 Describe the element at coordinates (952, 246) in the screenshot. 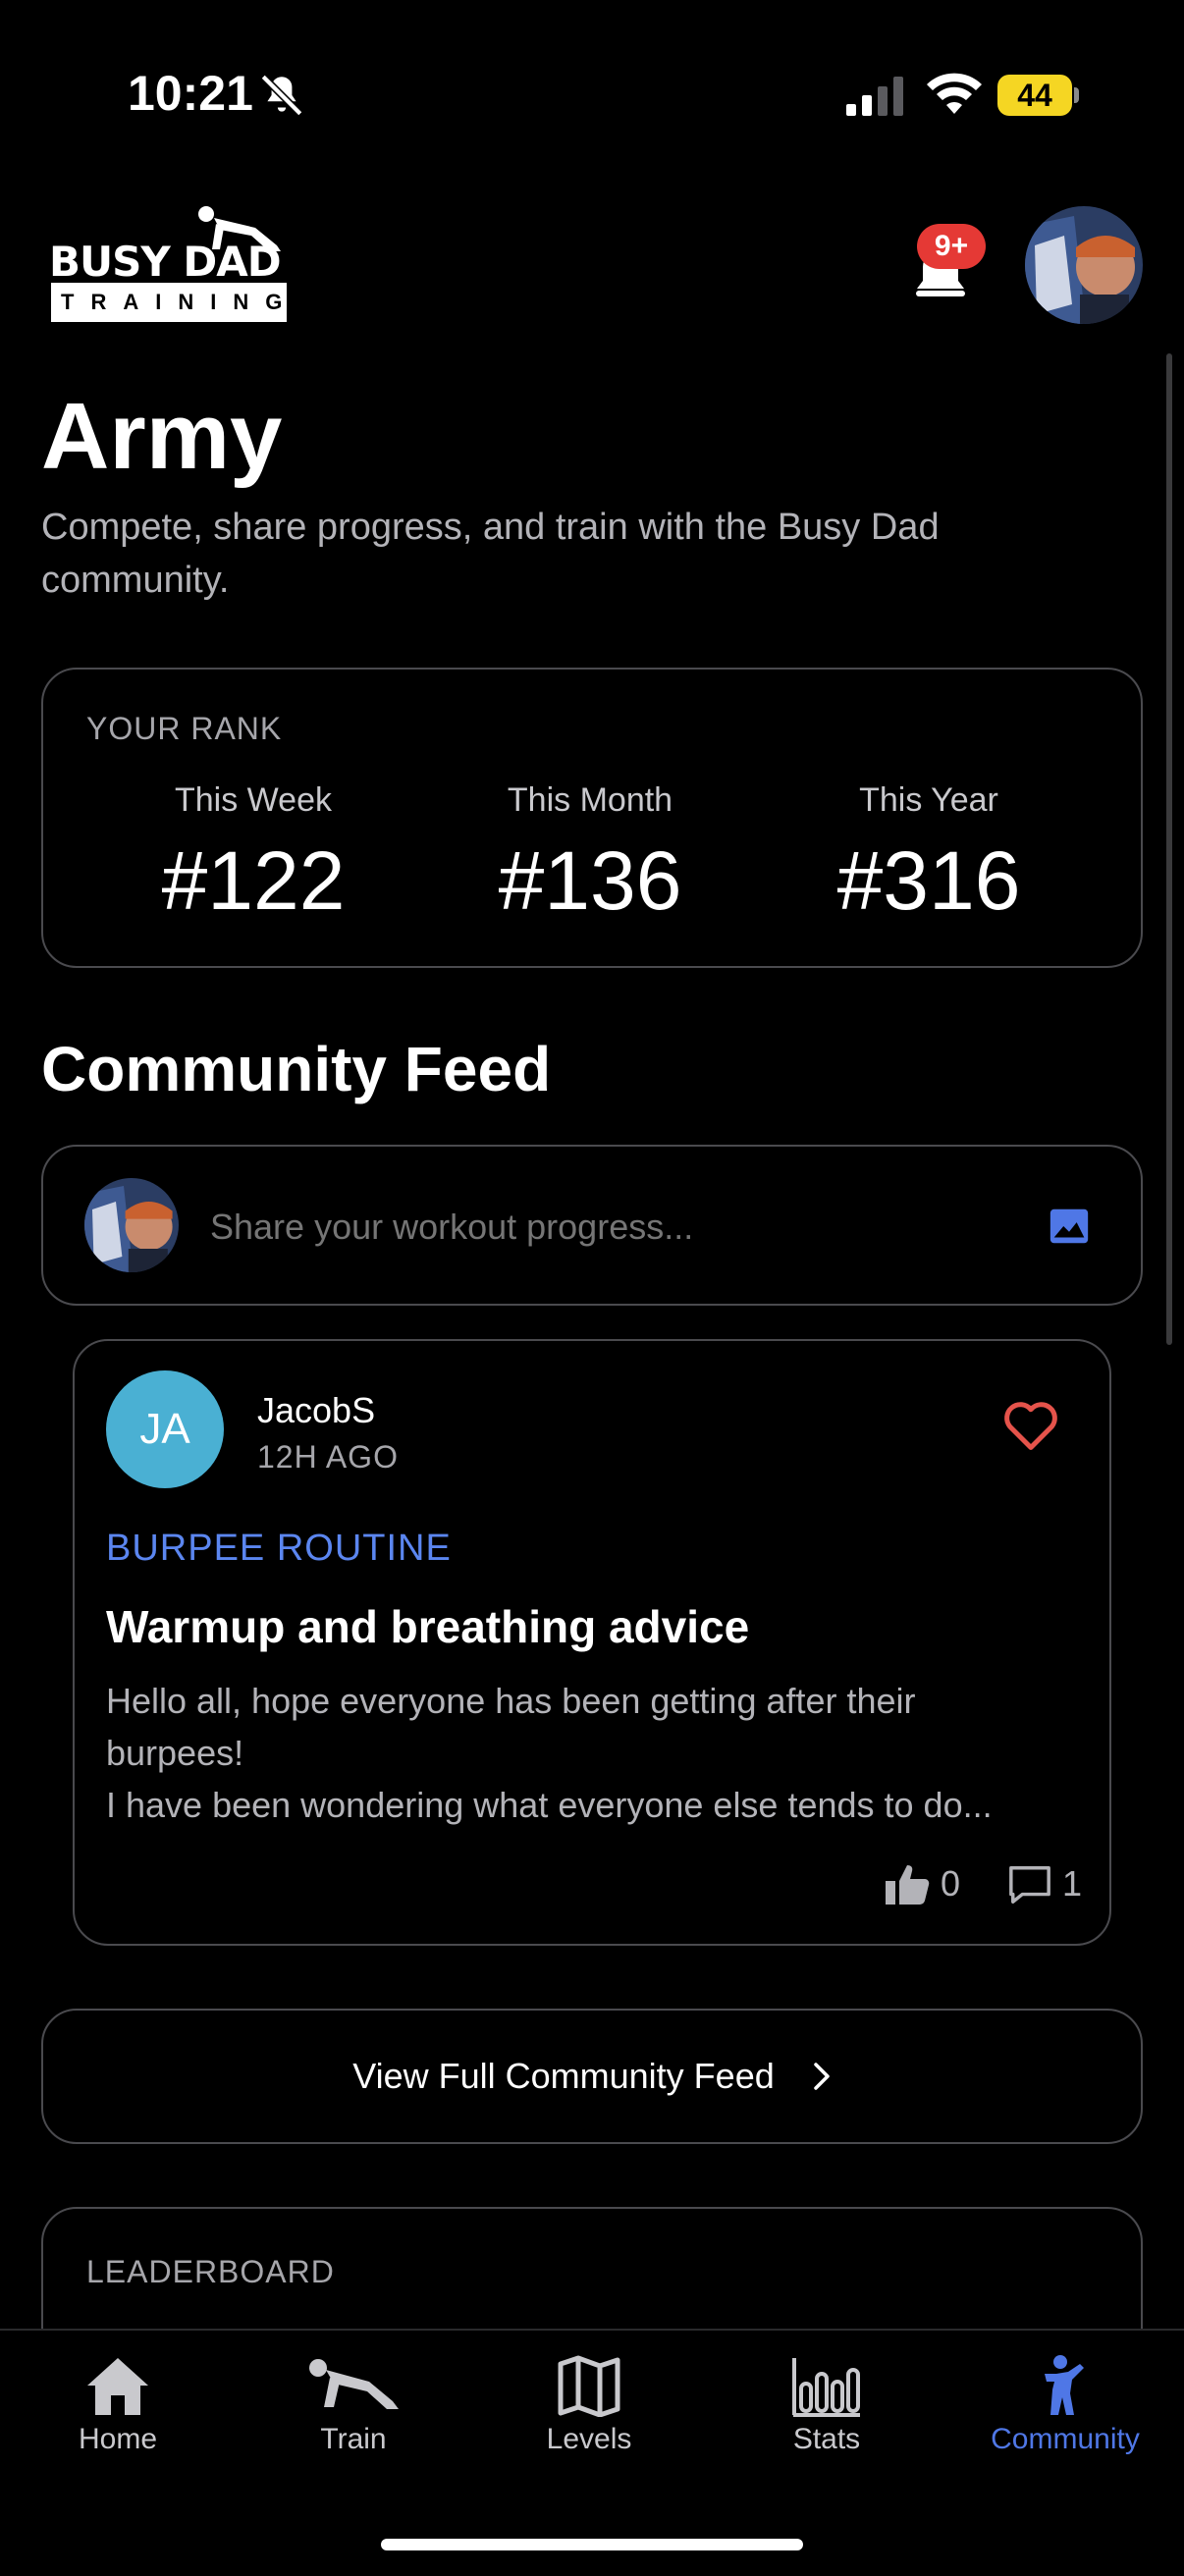

I see `notification-badge: 9+` at that location.